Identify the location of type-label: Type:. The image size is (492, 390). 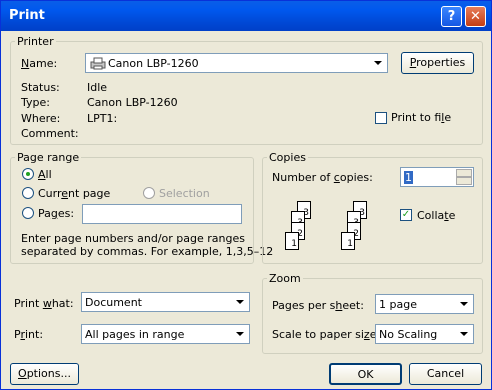
(35, 102).